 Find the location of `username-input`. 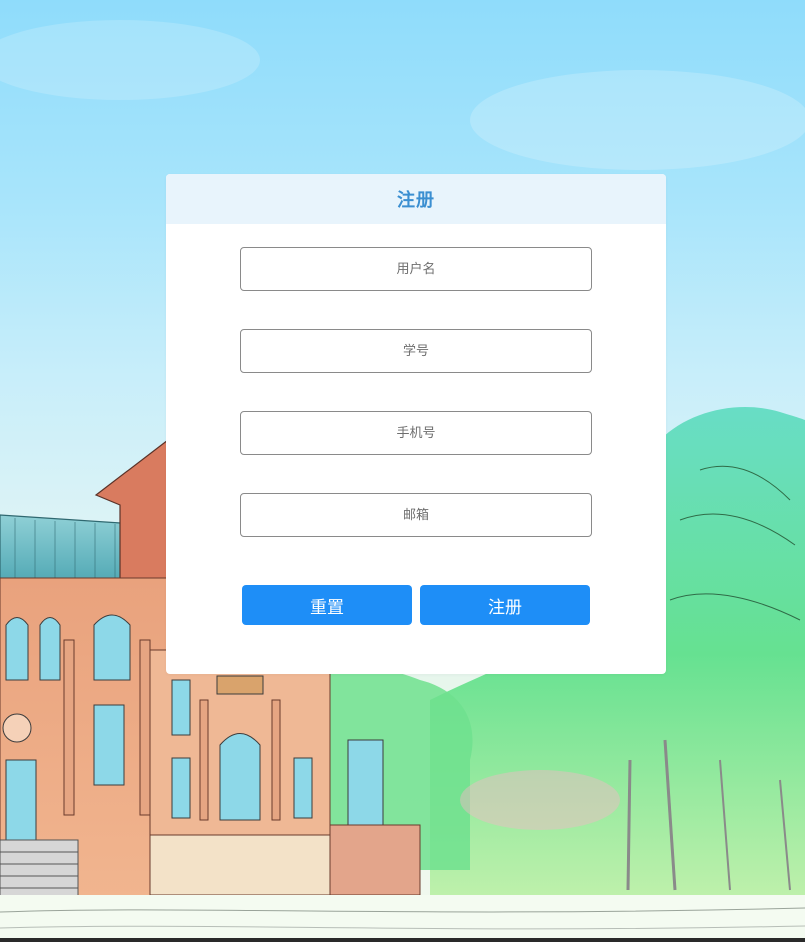

username-input is located at coordinates (416, 269).